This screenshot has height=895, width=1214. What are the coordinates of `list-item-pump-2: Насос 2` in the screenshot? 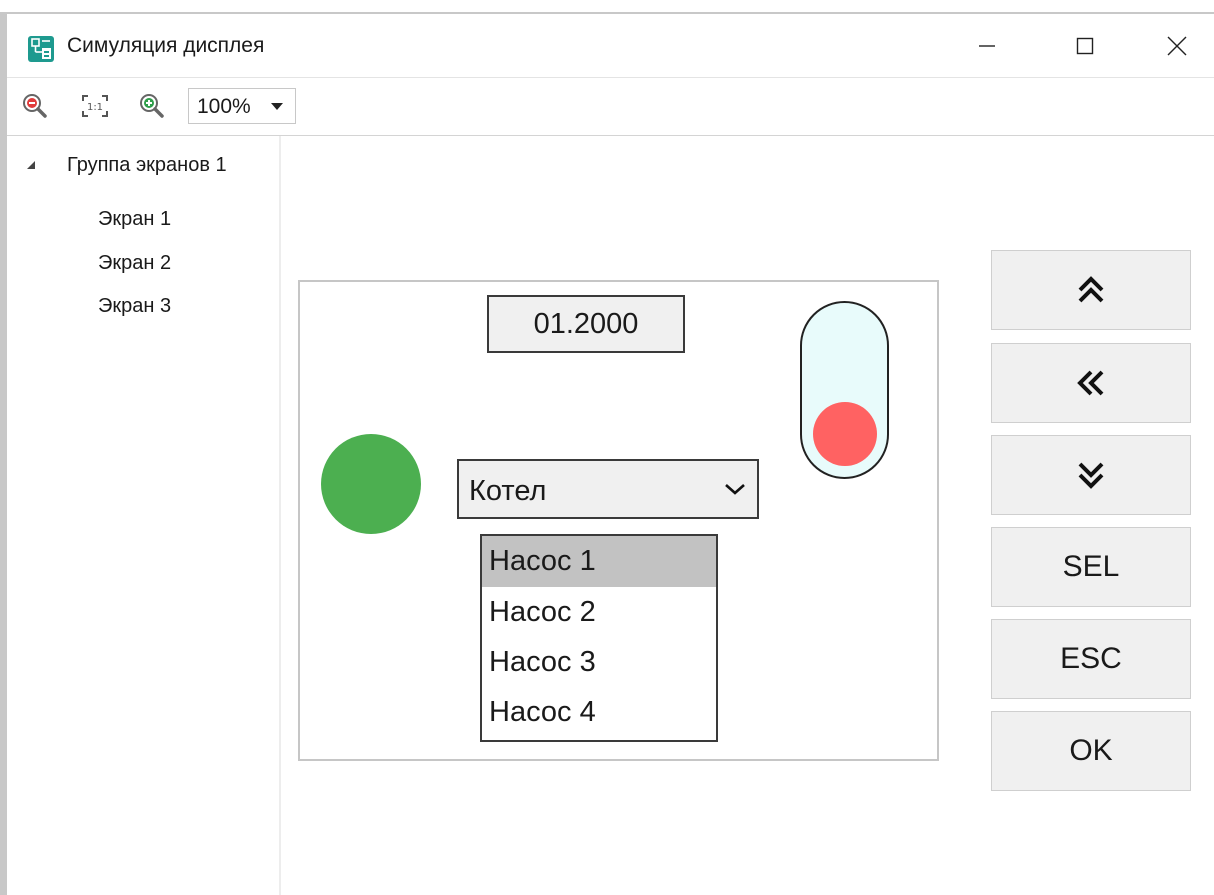 It's located at (599, 612).